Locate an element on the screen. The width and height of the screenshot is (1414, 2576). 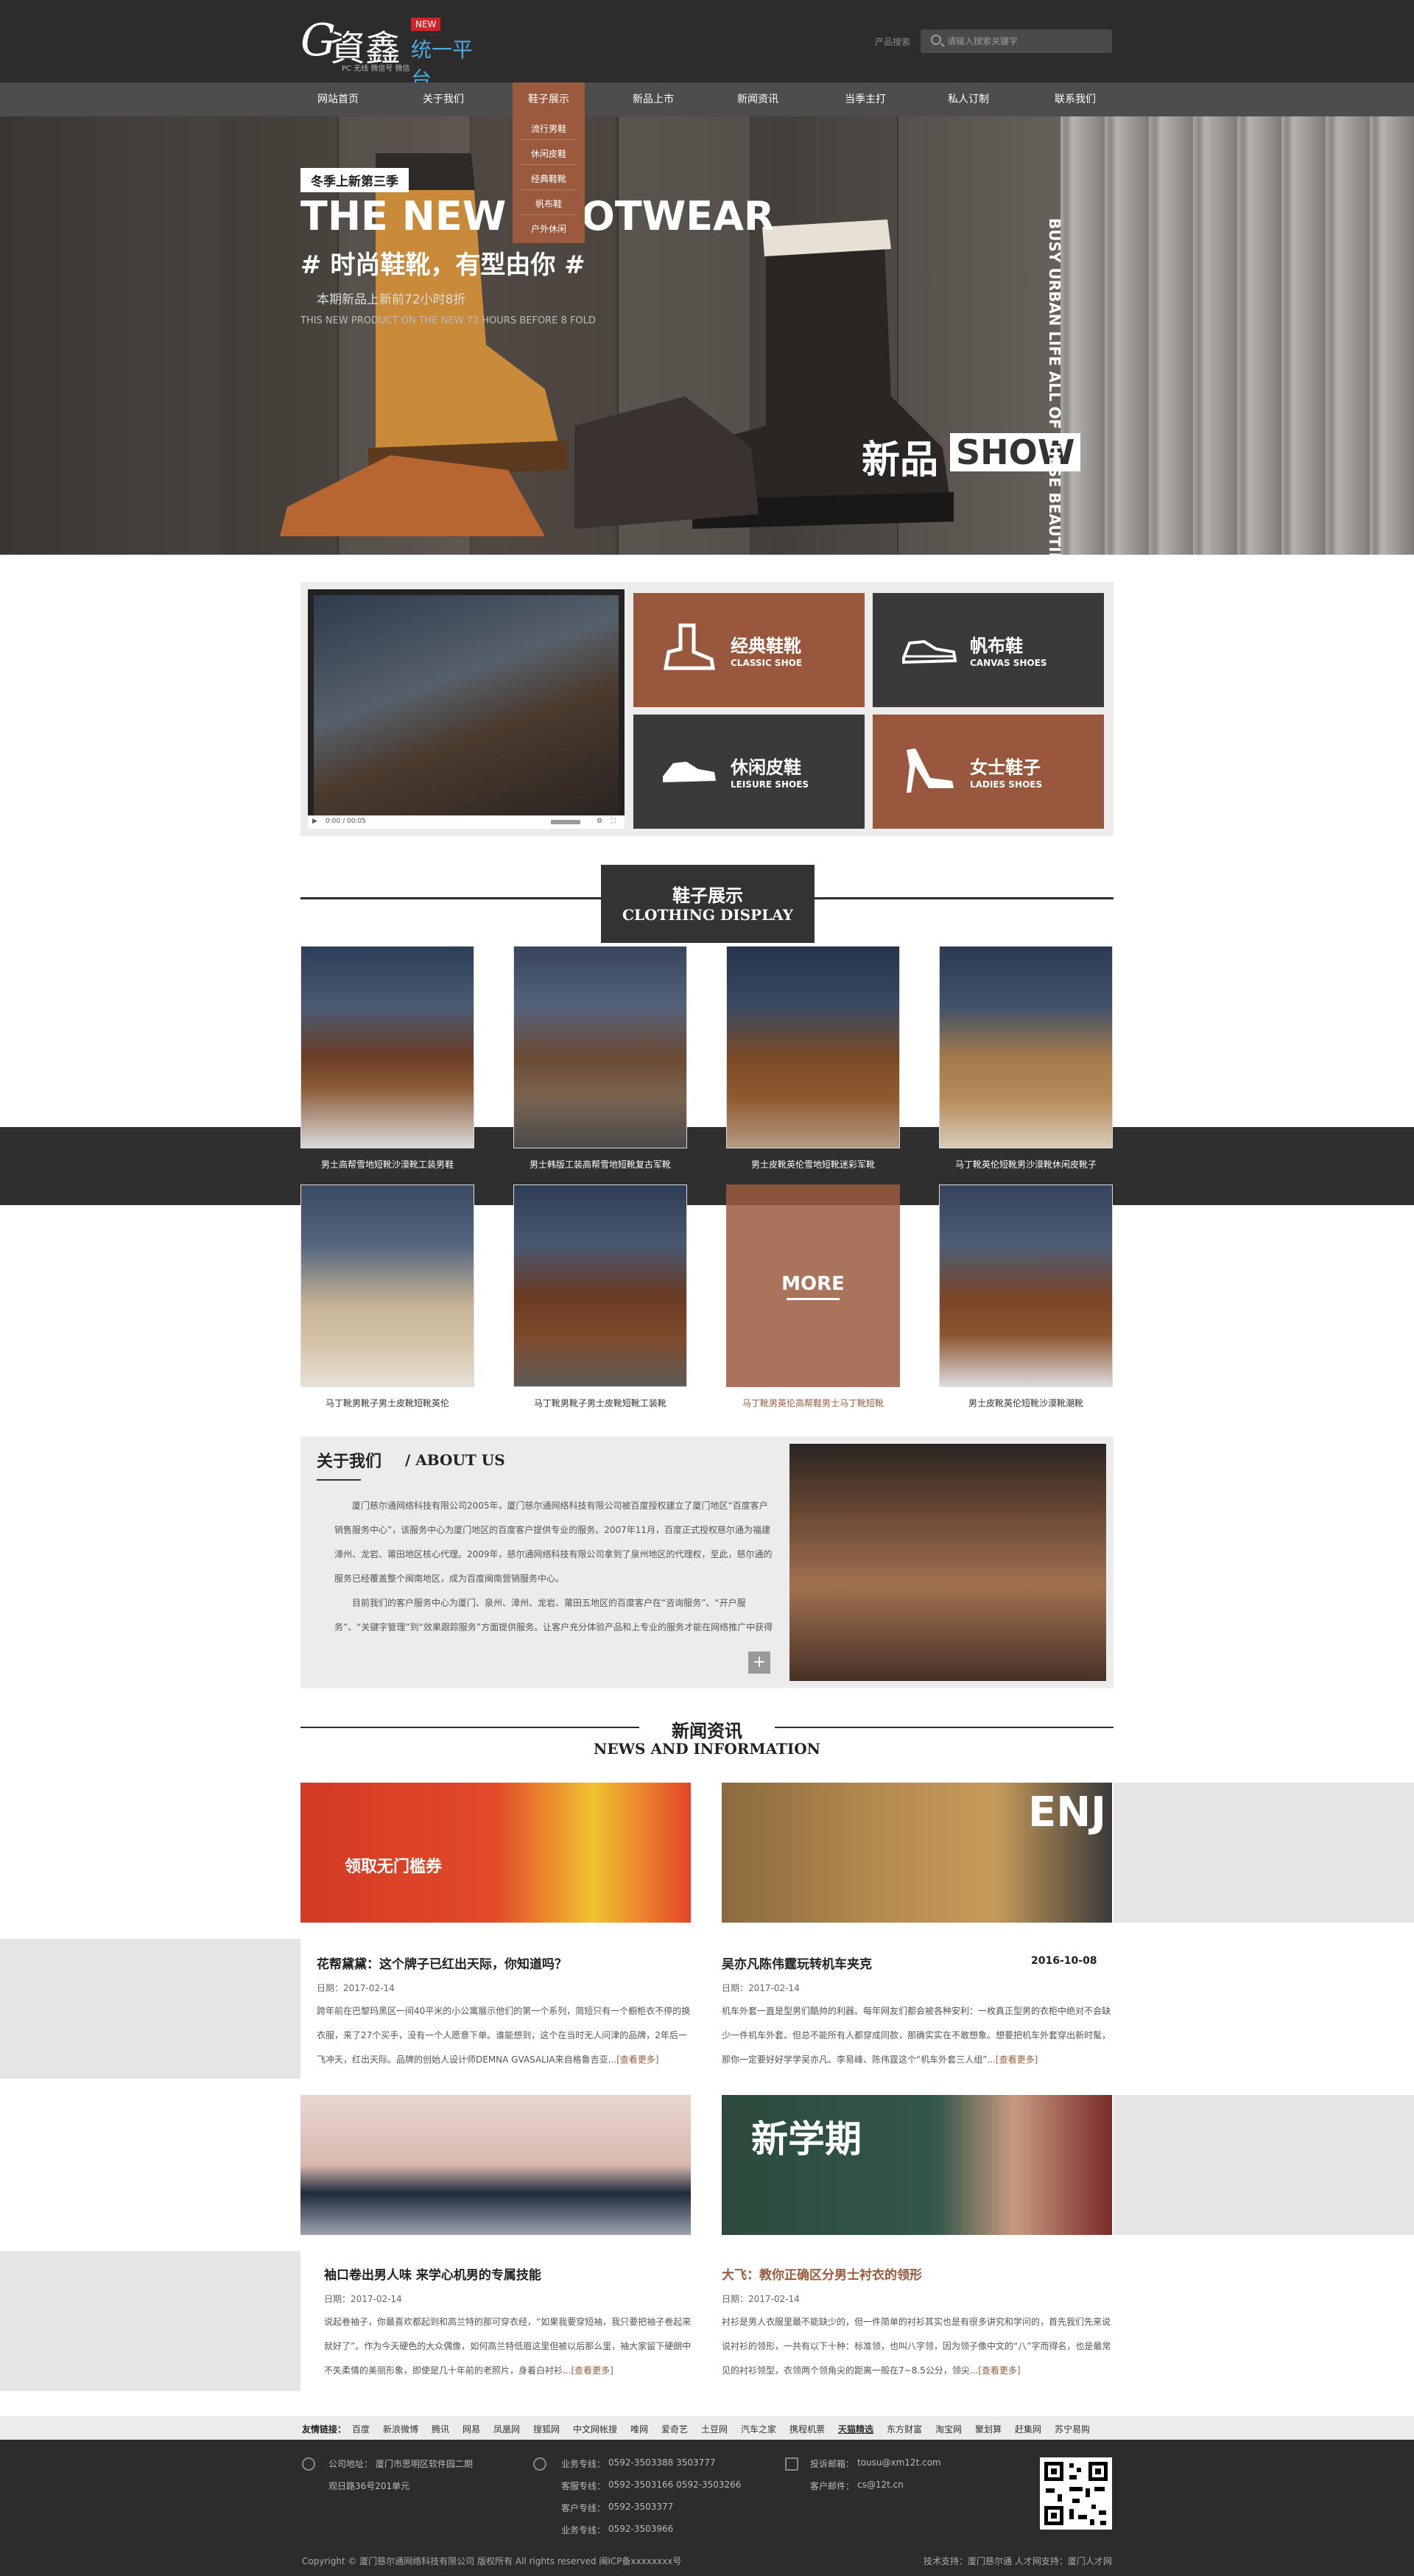
friend-link: 网易 is located at coordinates (471, 2429).